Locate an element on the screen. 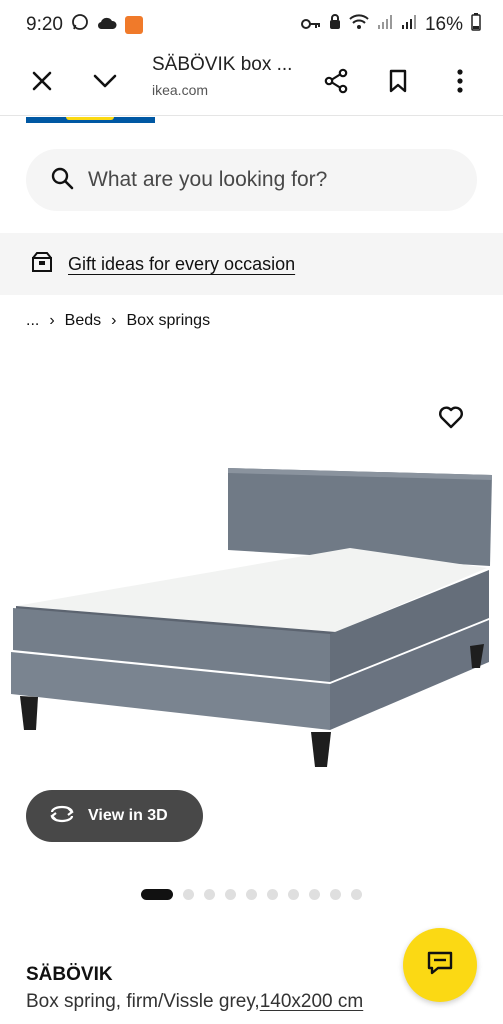 The width and height of the screenshot is (503, 1024). product-description-text: Box spring, firm/Vissle grey, is located at coordinates (143, 1001).